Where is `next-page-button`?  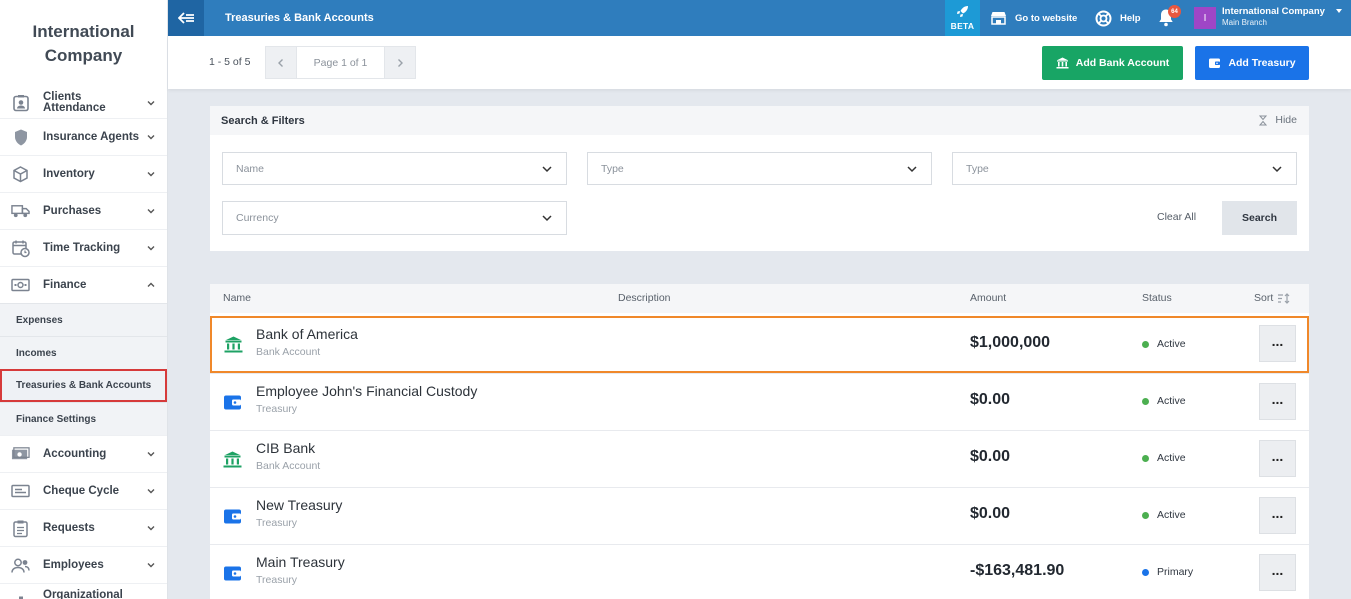
next-page-button is located at coordinates (400, 62).